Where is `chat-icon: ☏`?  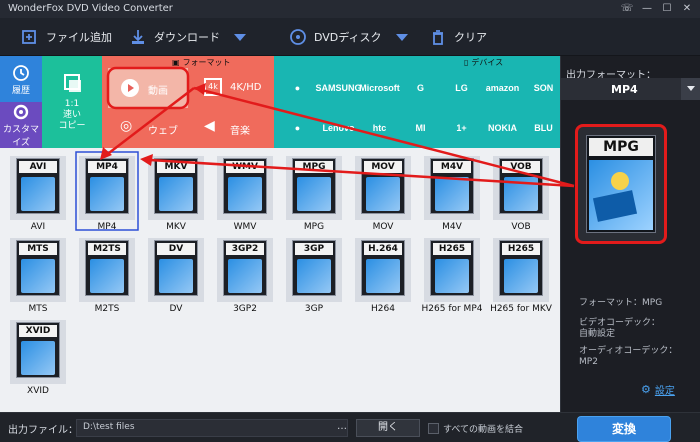 chat-icon: ☏ is located at coordinates (627, 9).